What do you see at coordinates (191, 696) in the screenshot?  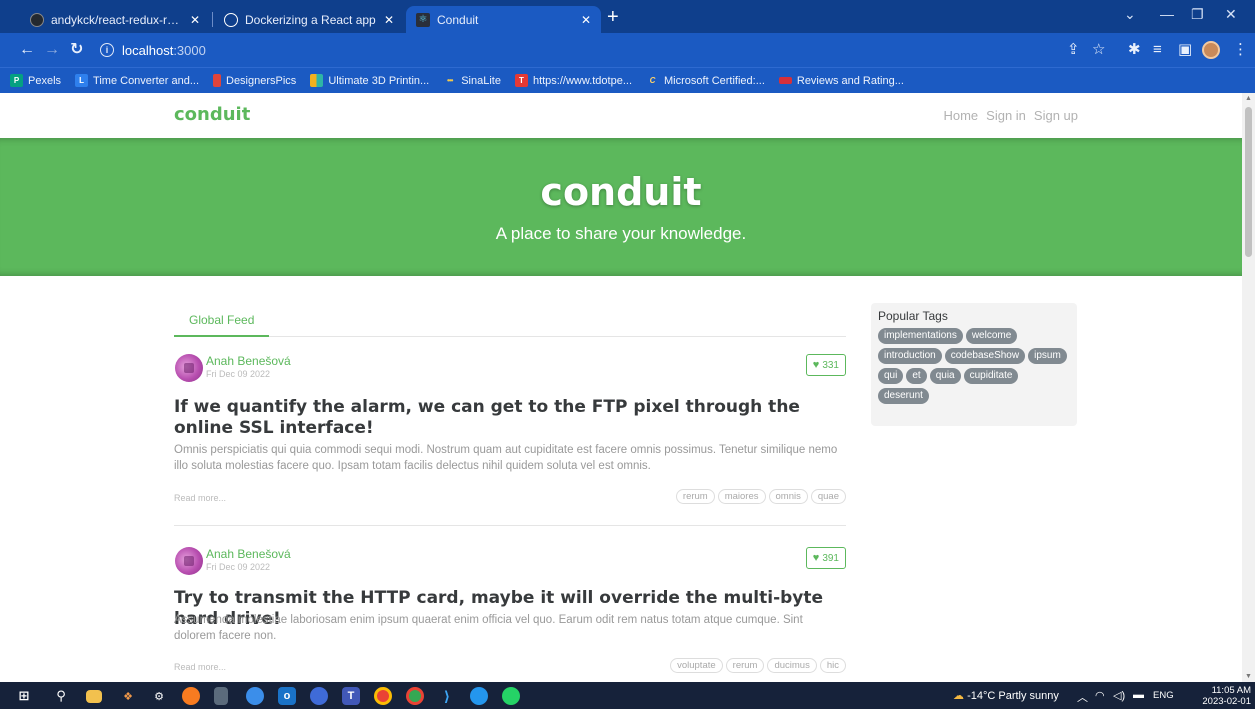 I see `firefox-icon` at bounding box center [191, 696].